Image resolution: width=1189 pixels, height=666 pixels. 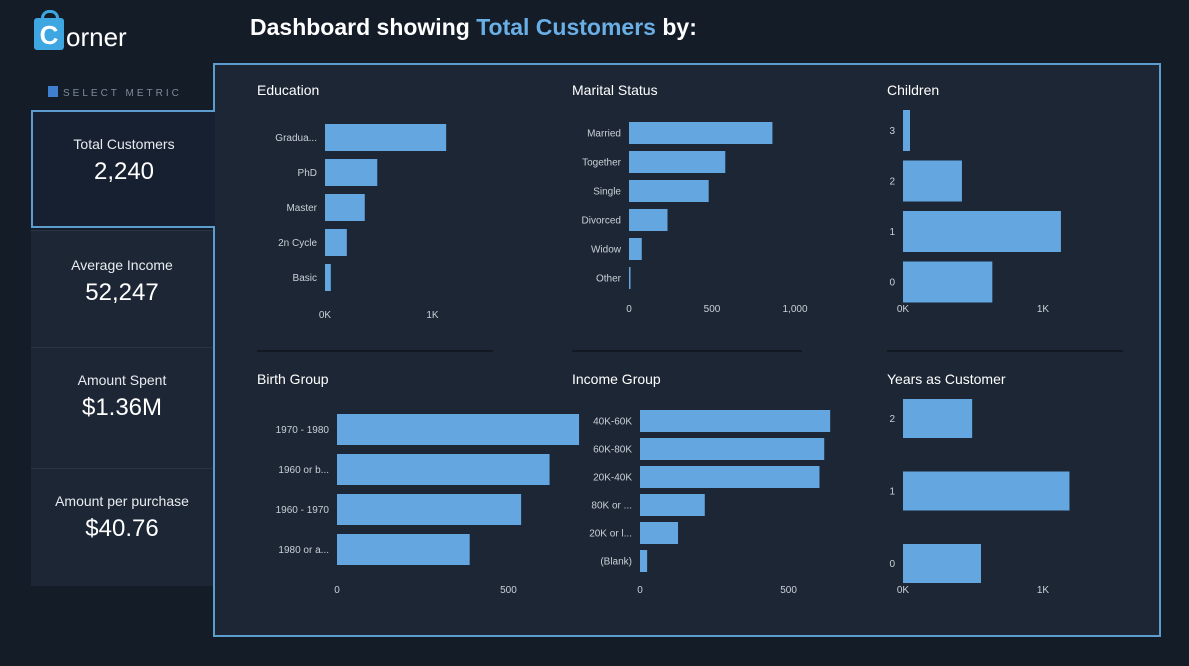 What do you see at coordinates (903, 590) in the screenshot?
I see `tick-label: 0K` at bounding box center [903, 590].